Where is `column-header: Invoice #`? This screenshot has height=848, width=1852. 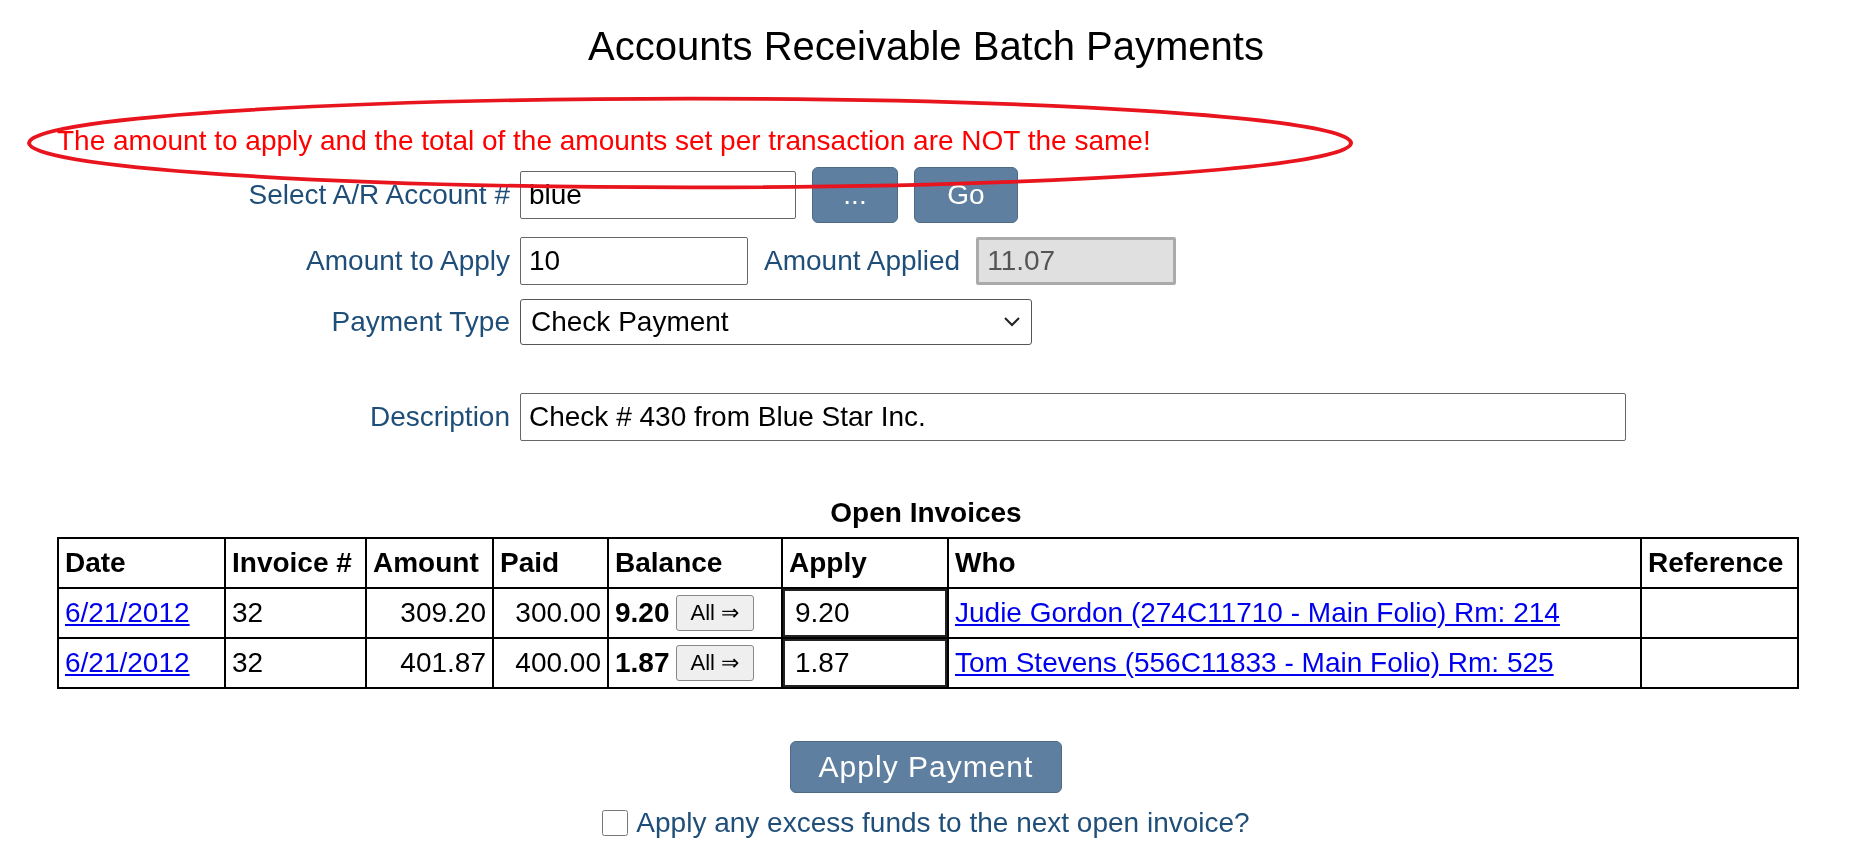 column-header: Invoice # is located at coordinates (295, 563).